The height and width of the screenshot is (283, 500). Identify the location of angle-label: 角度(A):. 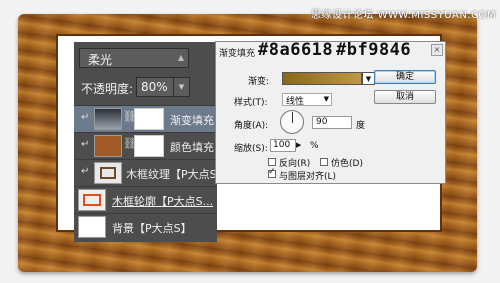
(251, 126).